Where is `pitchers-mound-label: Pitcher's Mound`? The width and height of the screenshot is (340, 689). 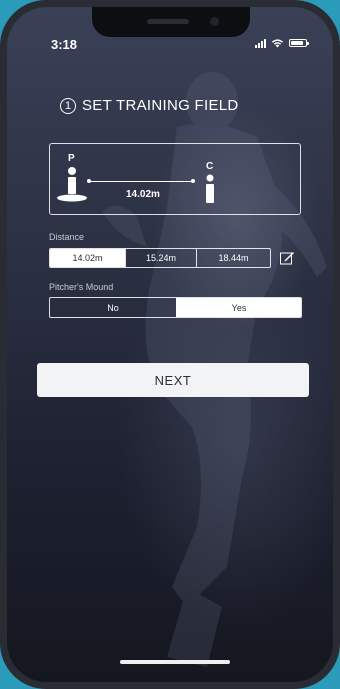 pitchers-mound-label: Pitcher's Mound is located at coordinates (81, 287).